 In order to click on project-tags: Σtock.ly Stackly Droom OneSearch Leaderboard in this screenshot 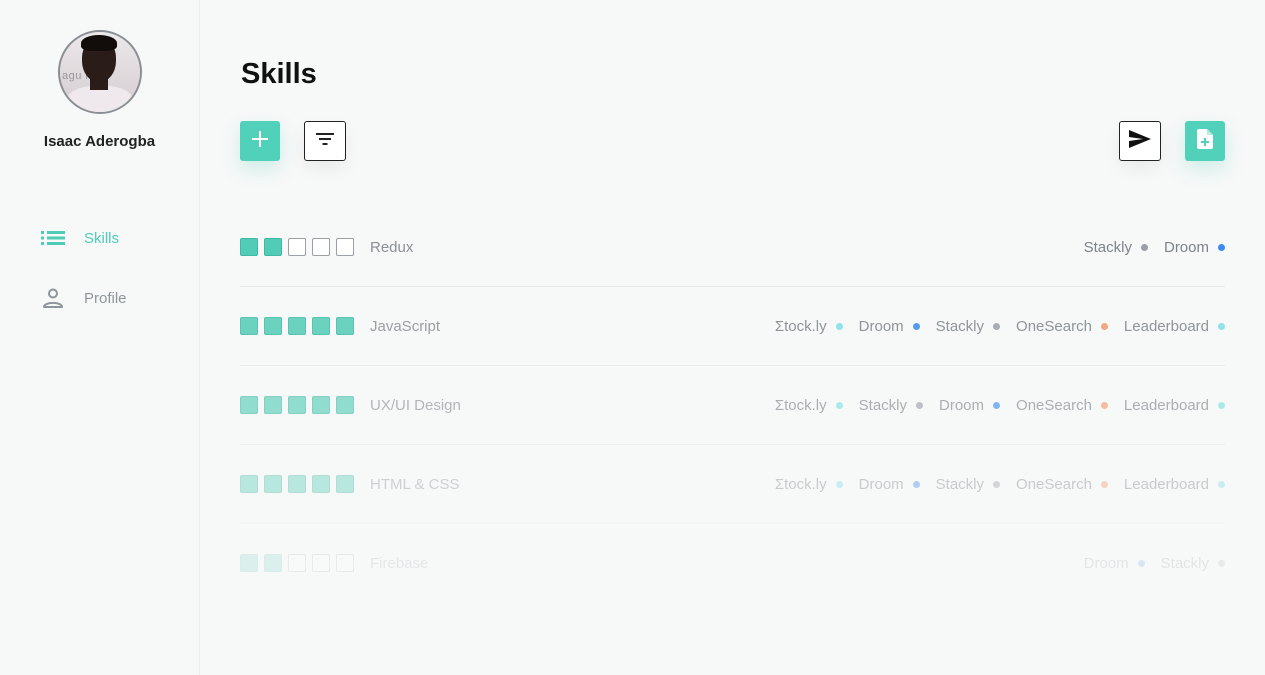, I will do `click(992, 405)`.